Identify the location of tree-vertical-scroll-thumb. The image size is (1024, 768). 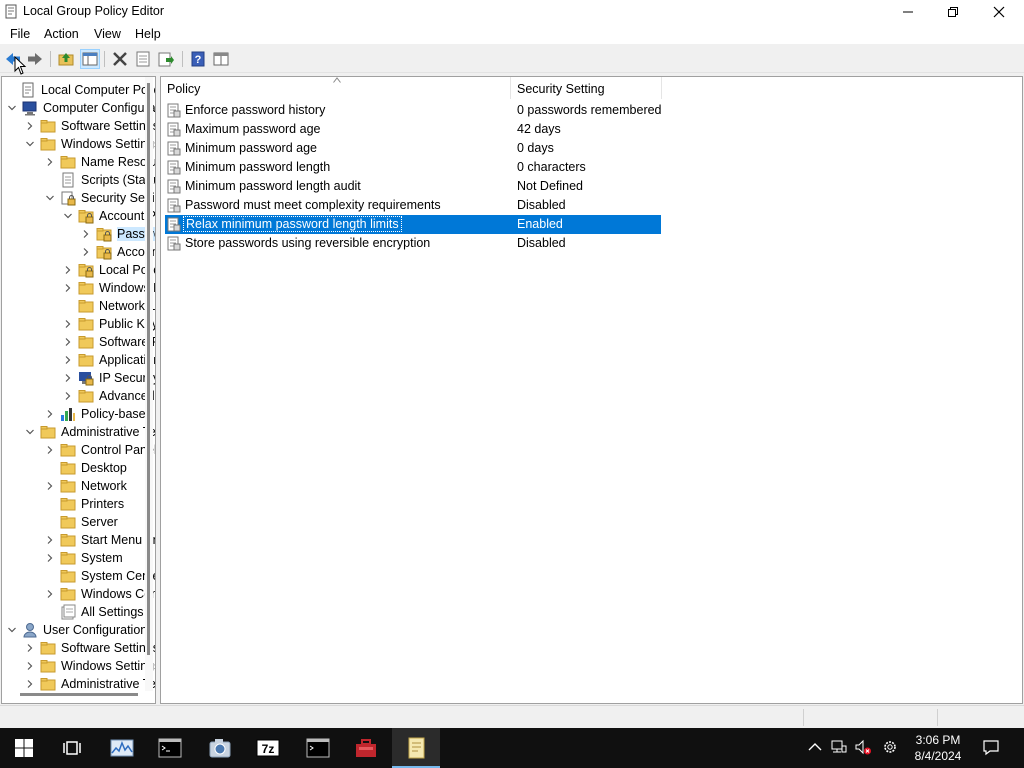
(148, 369).